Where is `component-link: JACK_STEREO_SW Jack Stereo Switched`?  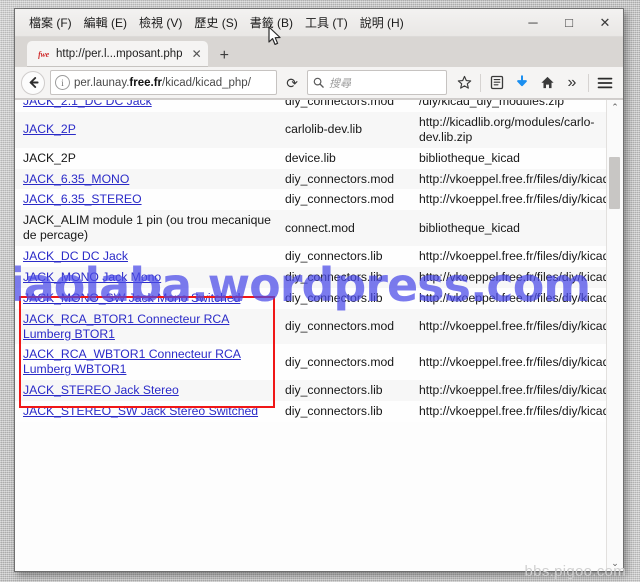 component-link: JACK_STEREO_SW Jack Stereo Switched is located at coordinates (140, 411).